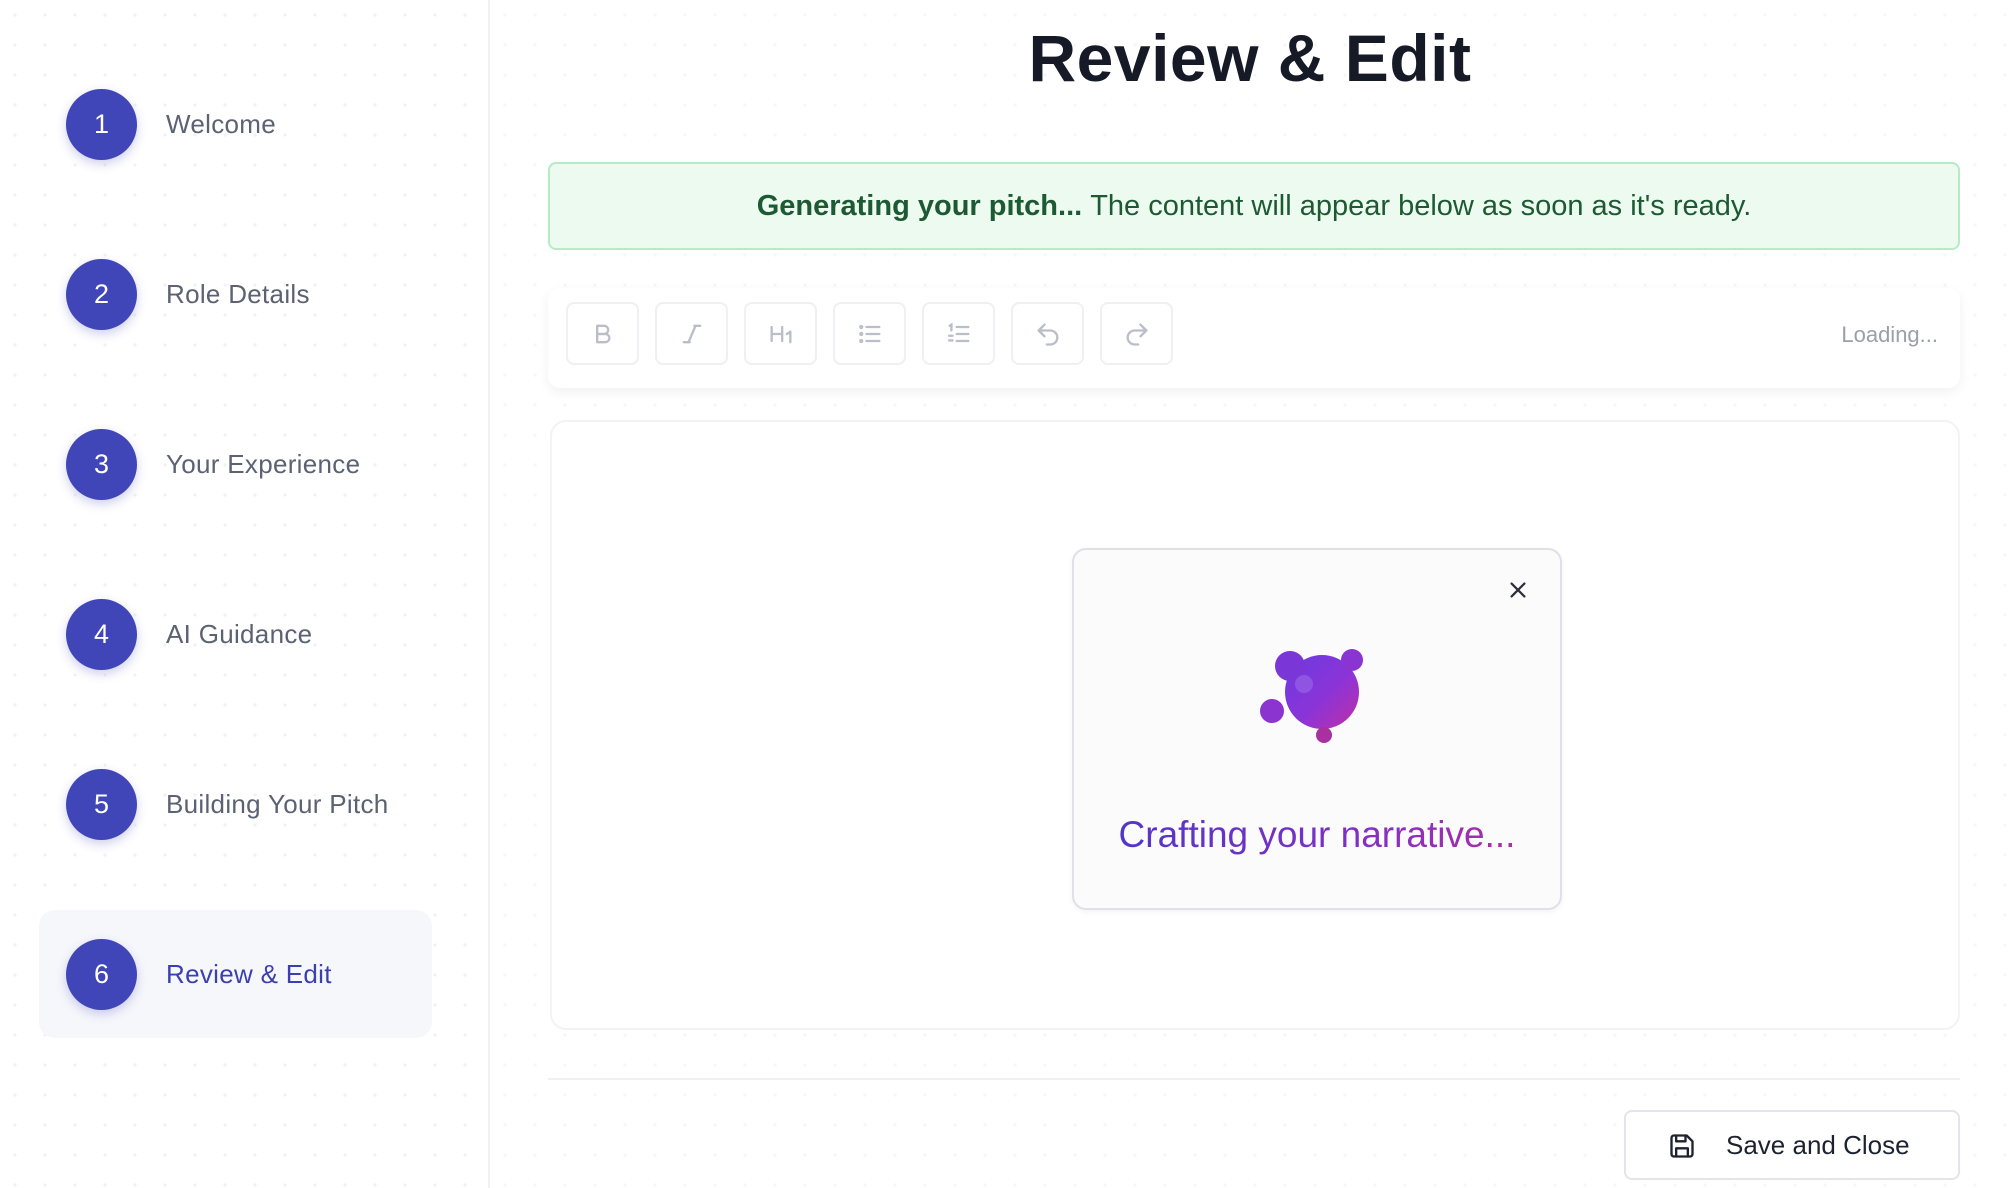 The width and height of the screenshot is (2008, 1188). Describe the element at coordinates (221, 123) in the screenshot. I see `step-label: Welcome` at that location.